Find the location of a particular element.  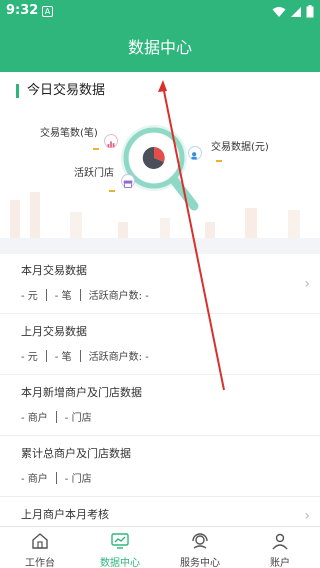

home-icon is located at coordinates (40, 541).